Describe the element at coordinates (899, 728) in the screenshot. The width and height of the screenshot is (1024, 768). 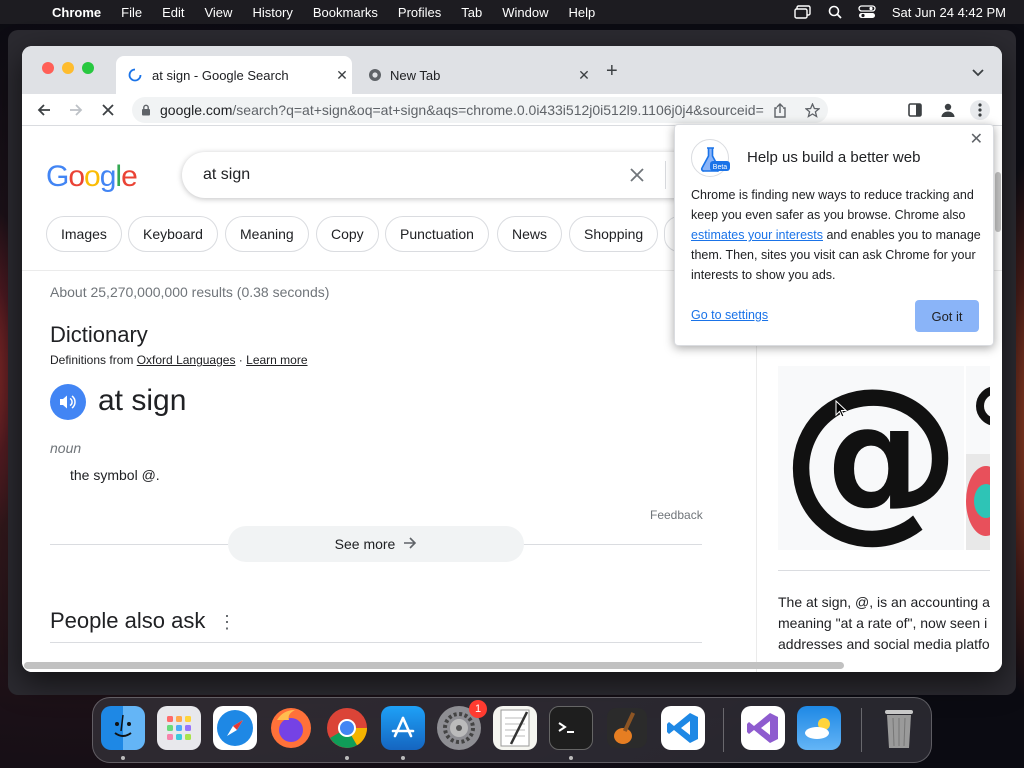
I see `dock-trash-icon` at that location.